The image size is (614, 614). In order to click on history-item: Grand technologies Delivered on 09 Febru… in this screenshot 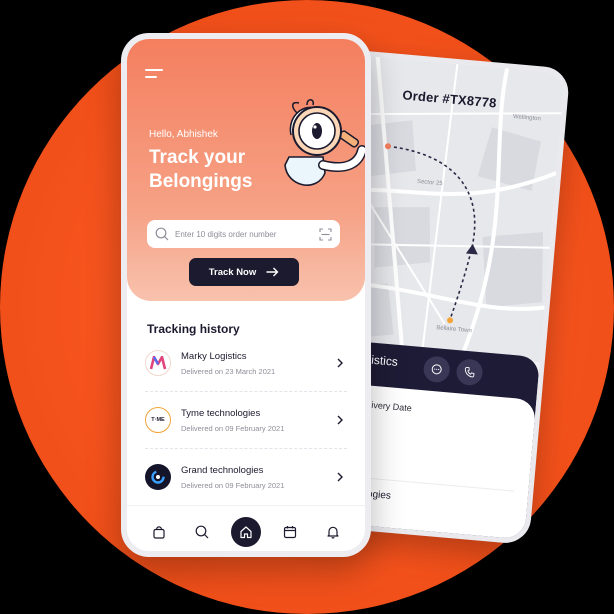, I will do `click(246, 477)`.